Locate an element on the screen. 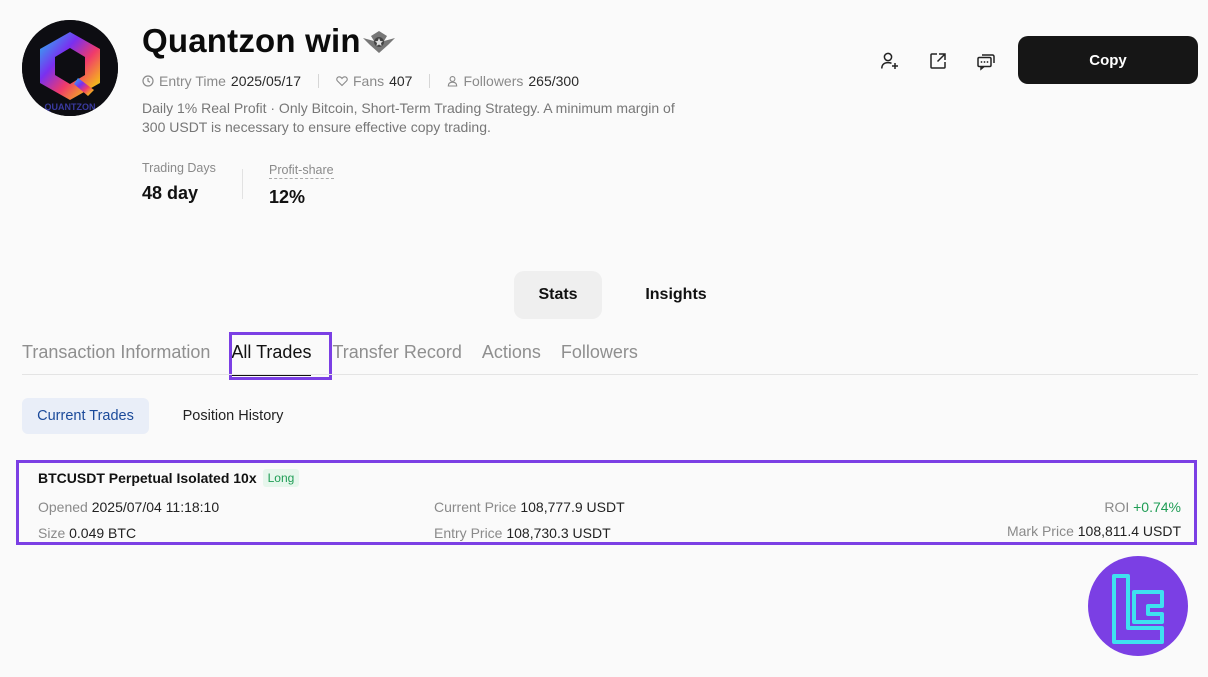 This screenshot has width=1208, height=677. trader-name: Quantzon win is located at coordinates (251, 40).